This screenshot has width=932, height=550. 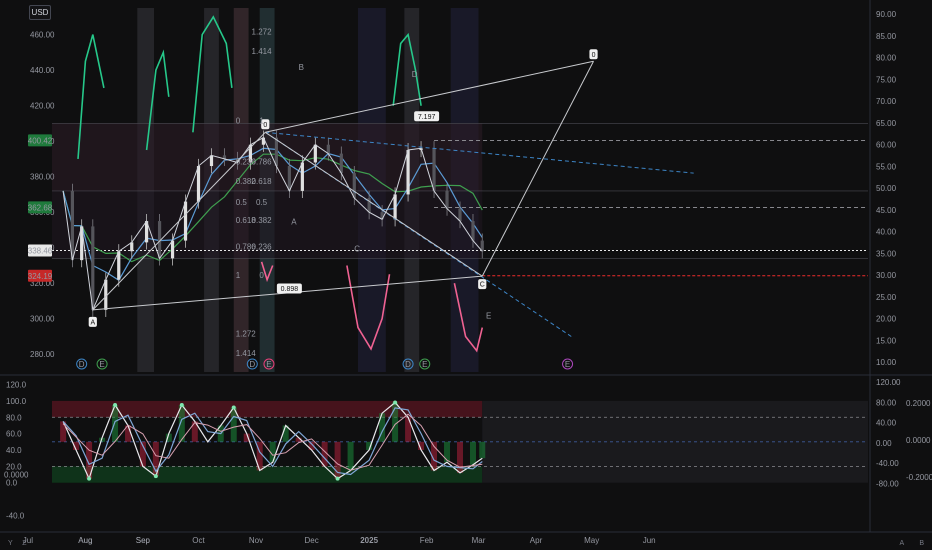 I want to click on price-tag-0: 400.42, so click(x=40, y=140).